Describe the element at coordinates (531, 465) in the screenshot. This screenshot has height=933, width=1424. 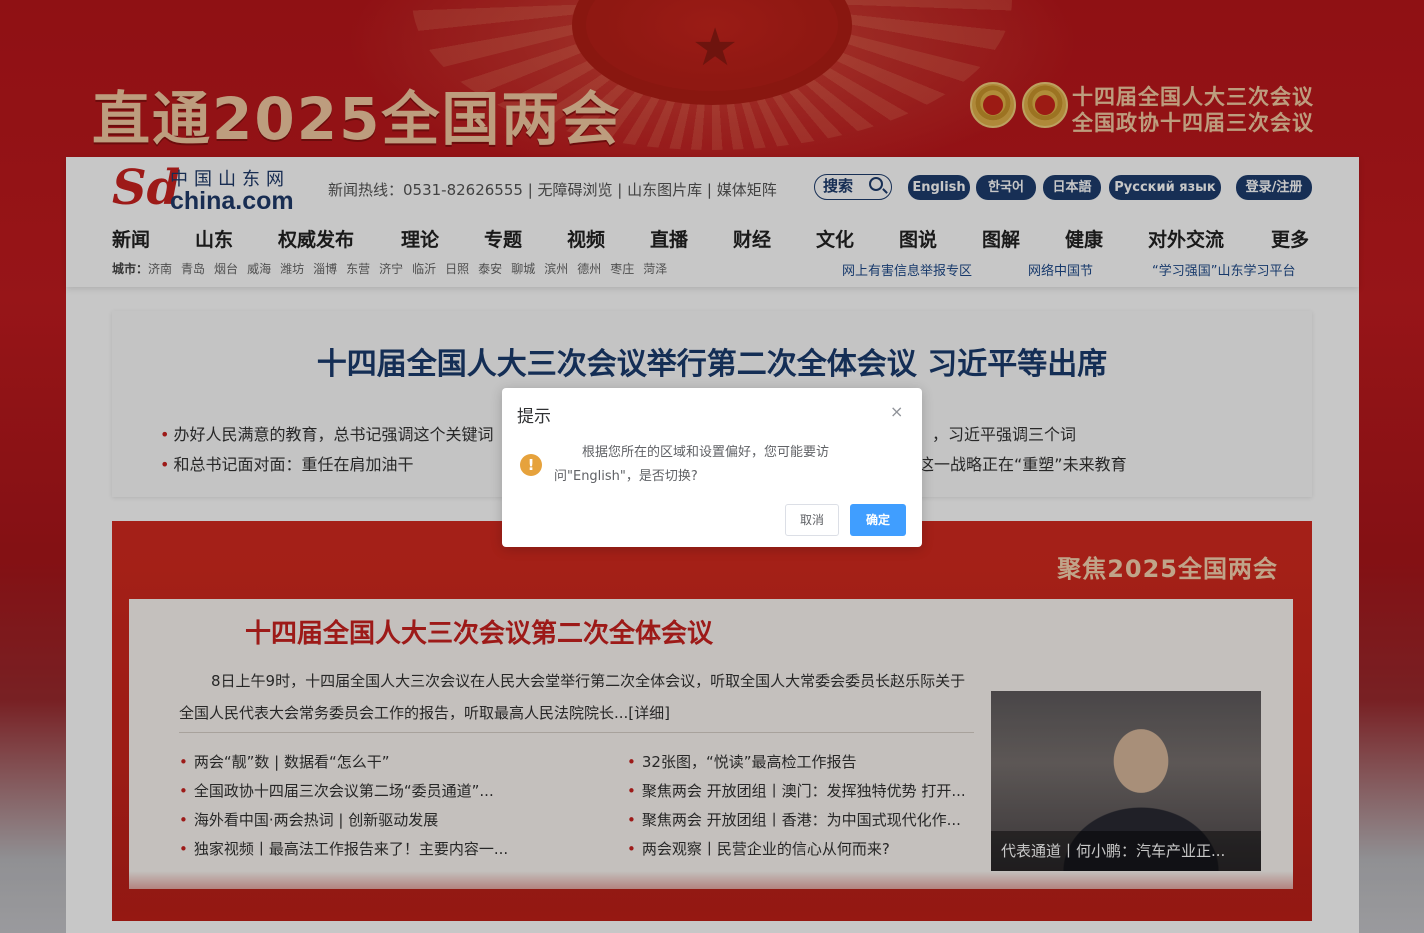
I see `warning-icon: !` at that location.